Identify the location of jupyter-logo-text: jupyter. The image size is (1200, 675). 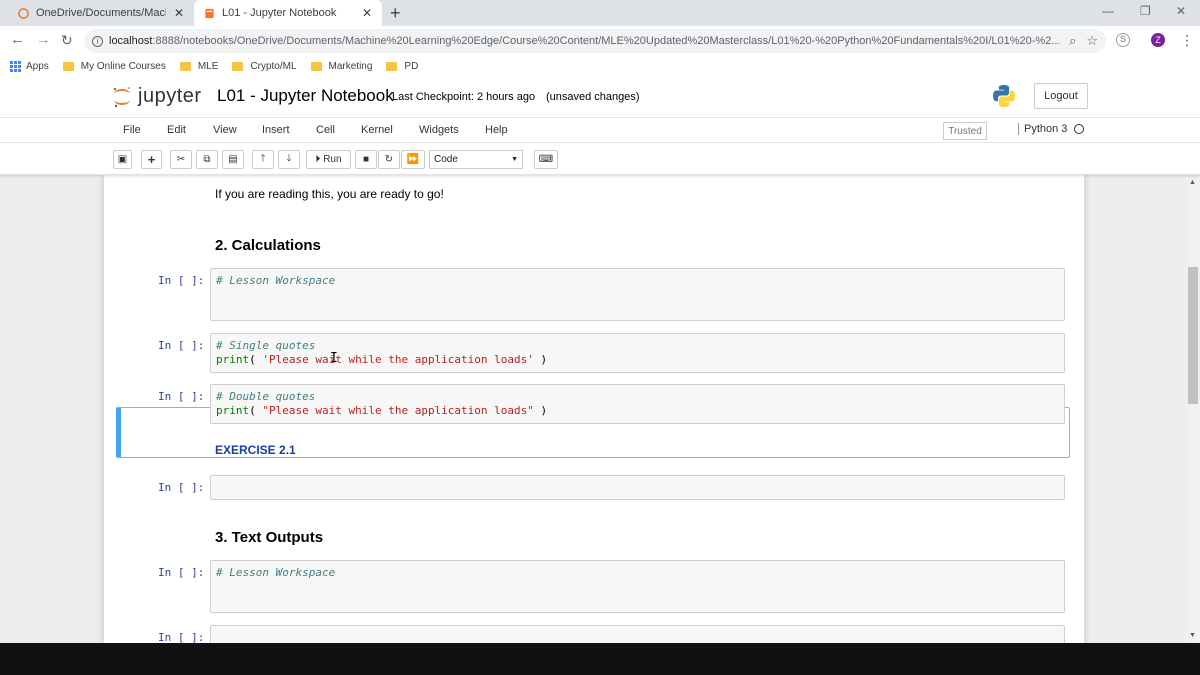
(170, 96).